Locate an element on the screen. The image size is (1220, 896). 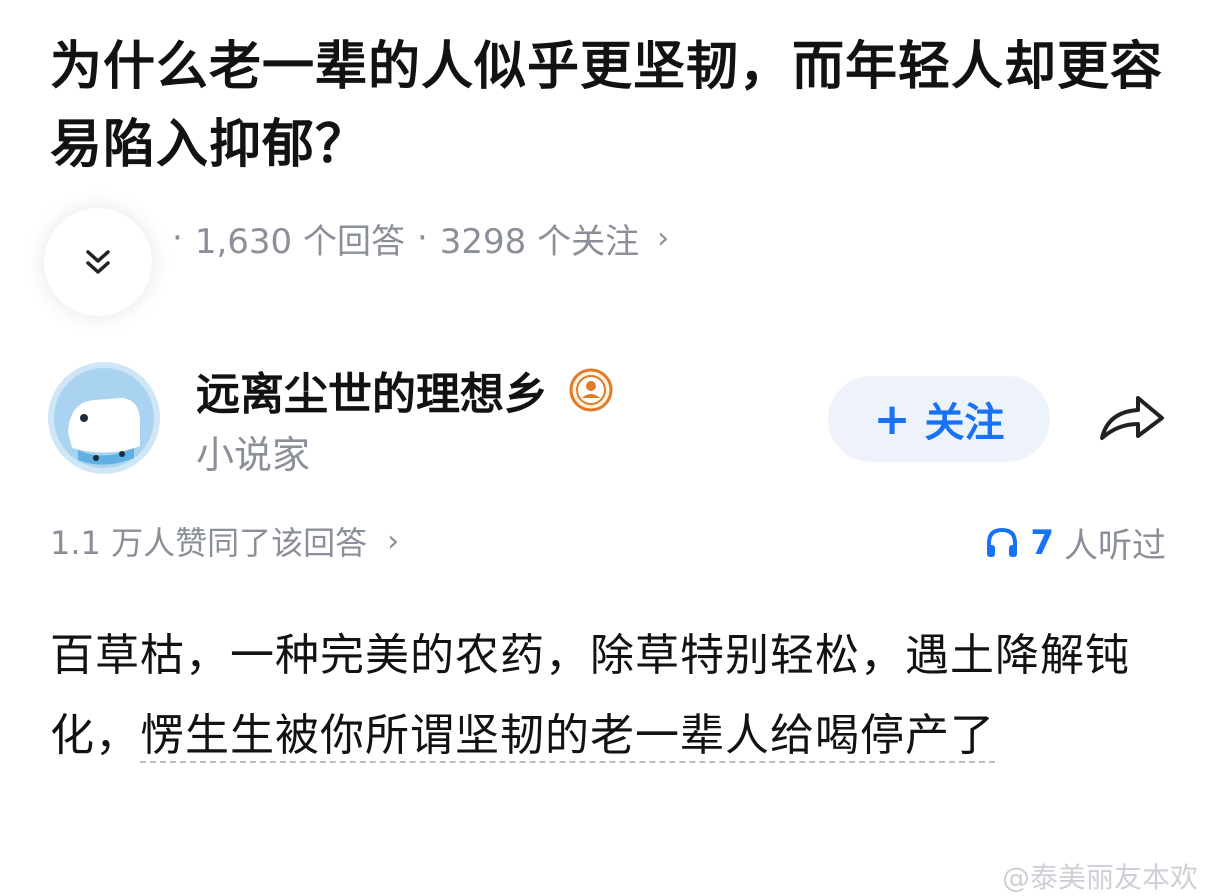
follow-button: + 关注 is located at coordinates (939, 419).